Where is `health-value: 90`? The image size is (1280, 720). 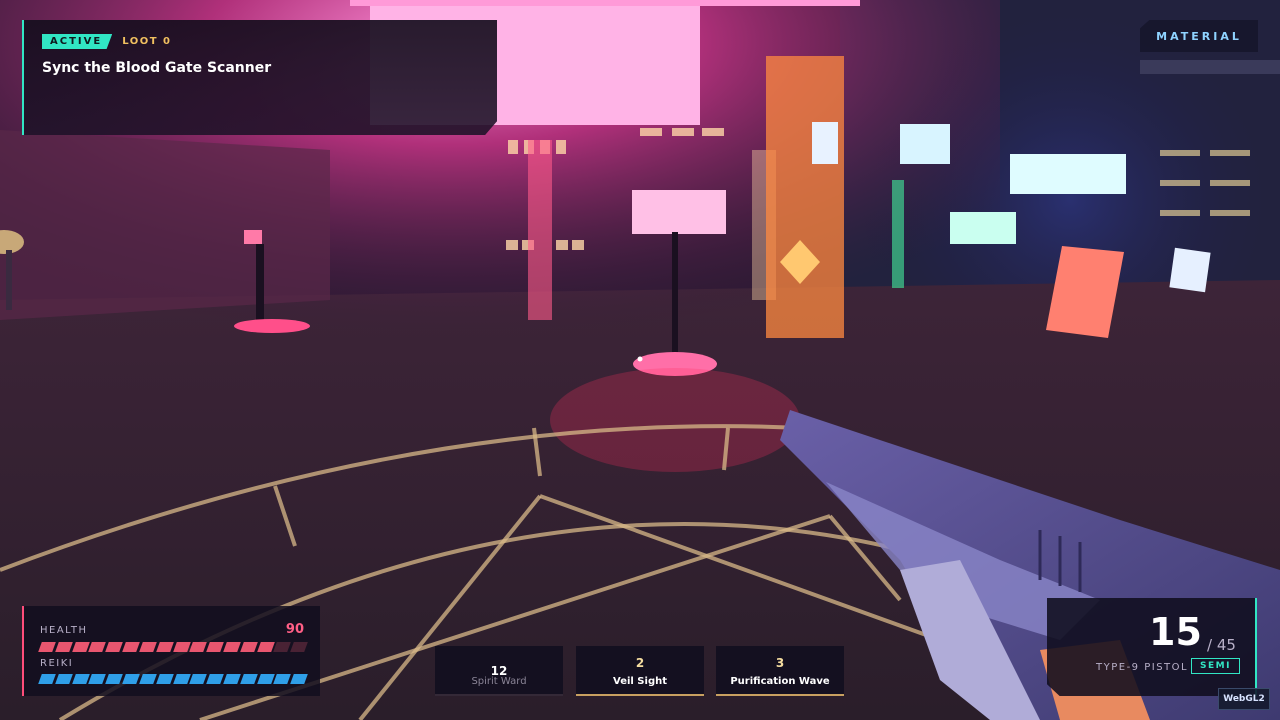
health-value: 90 is located at coordinates (294, 629).